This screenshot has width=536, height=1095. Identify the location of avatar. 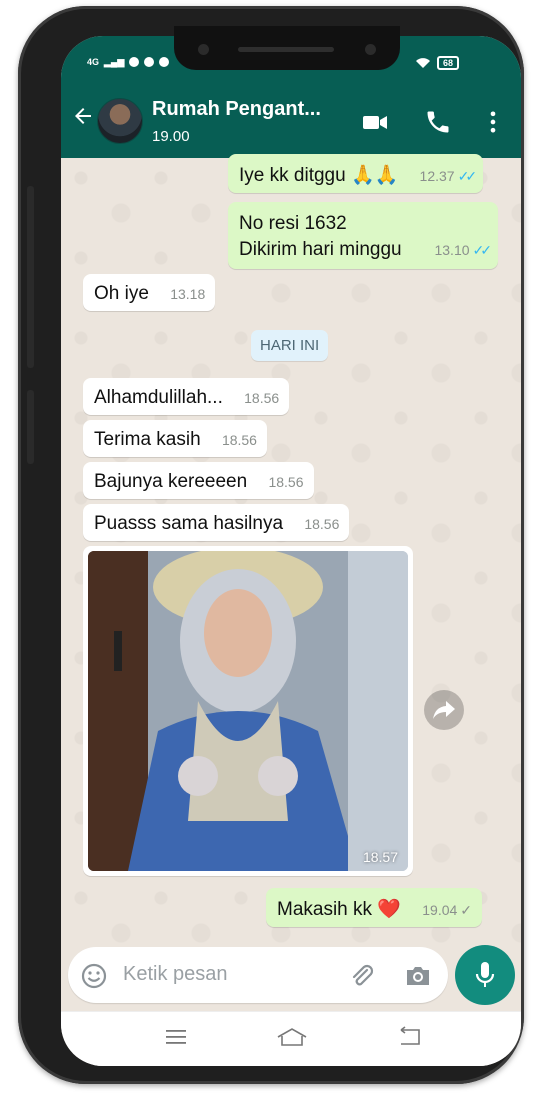
(120, 121).